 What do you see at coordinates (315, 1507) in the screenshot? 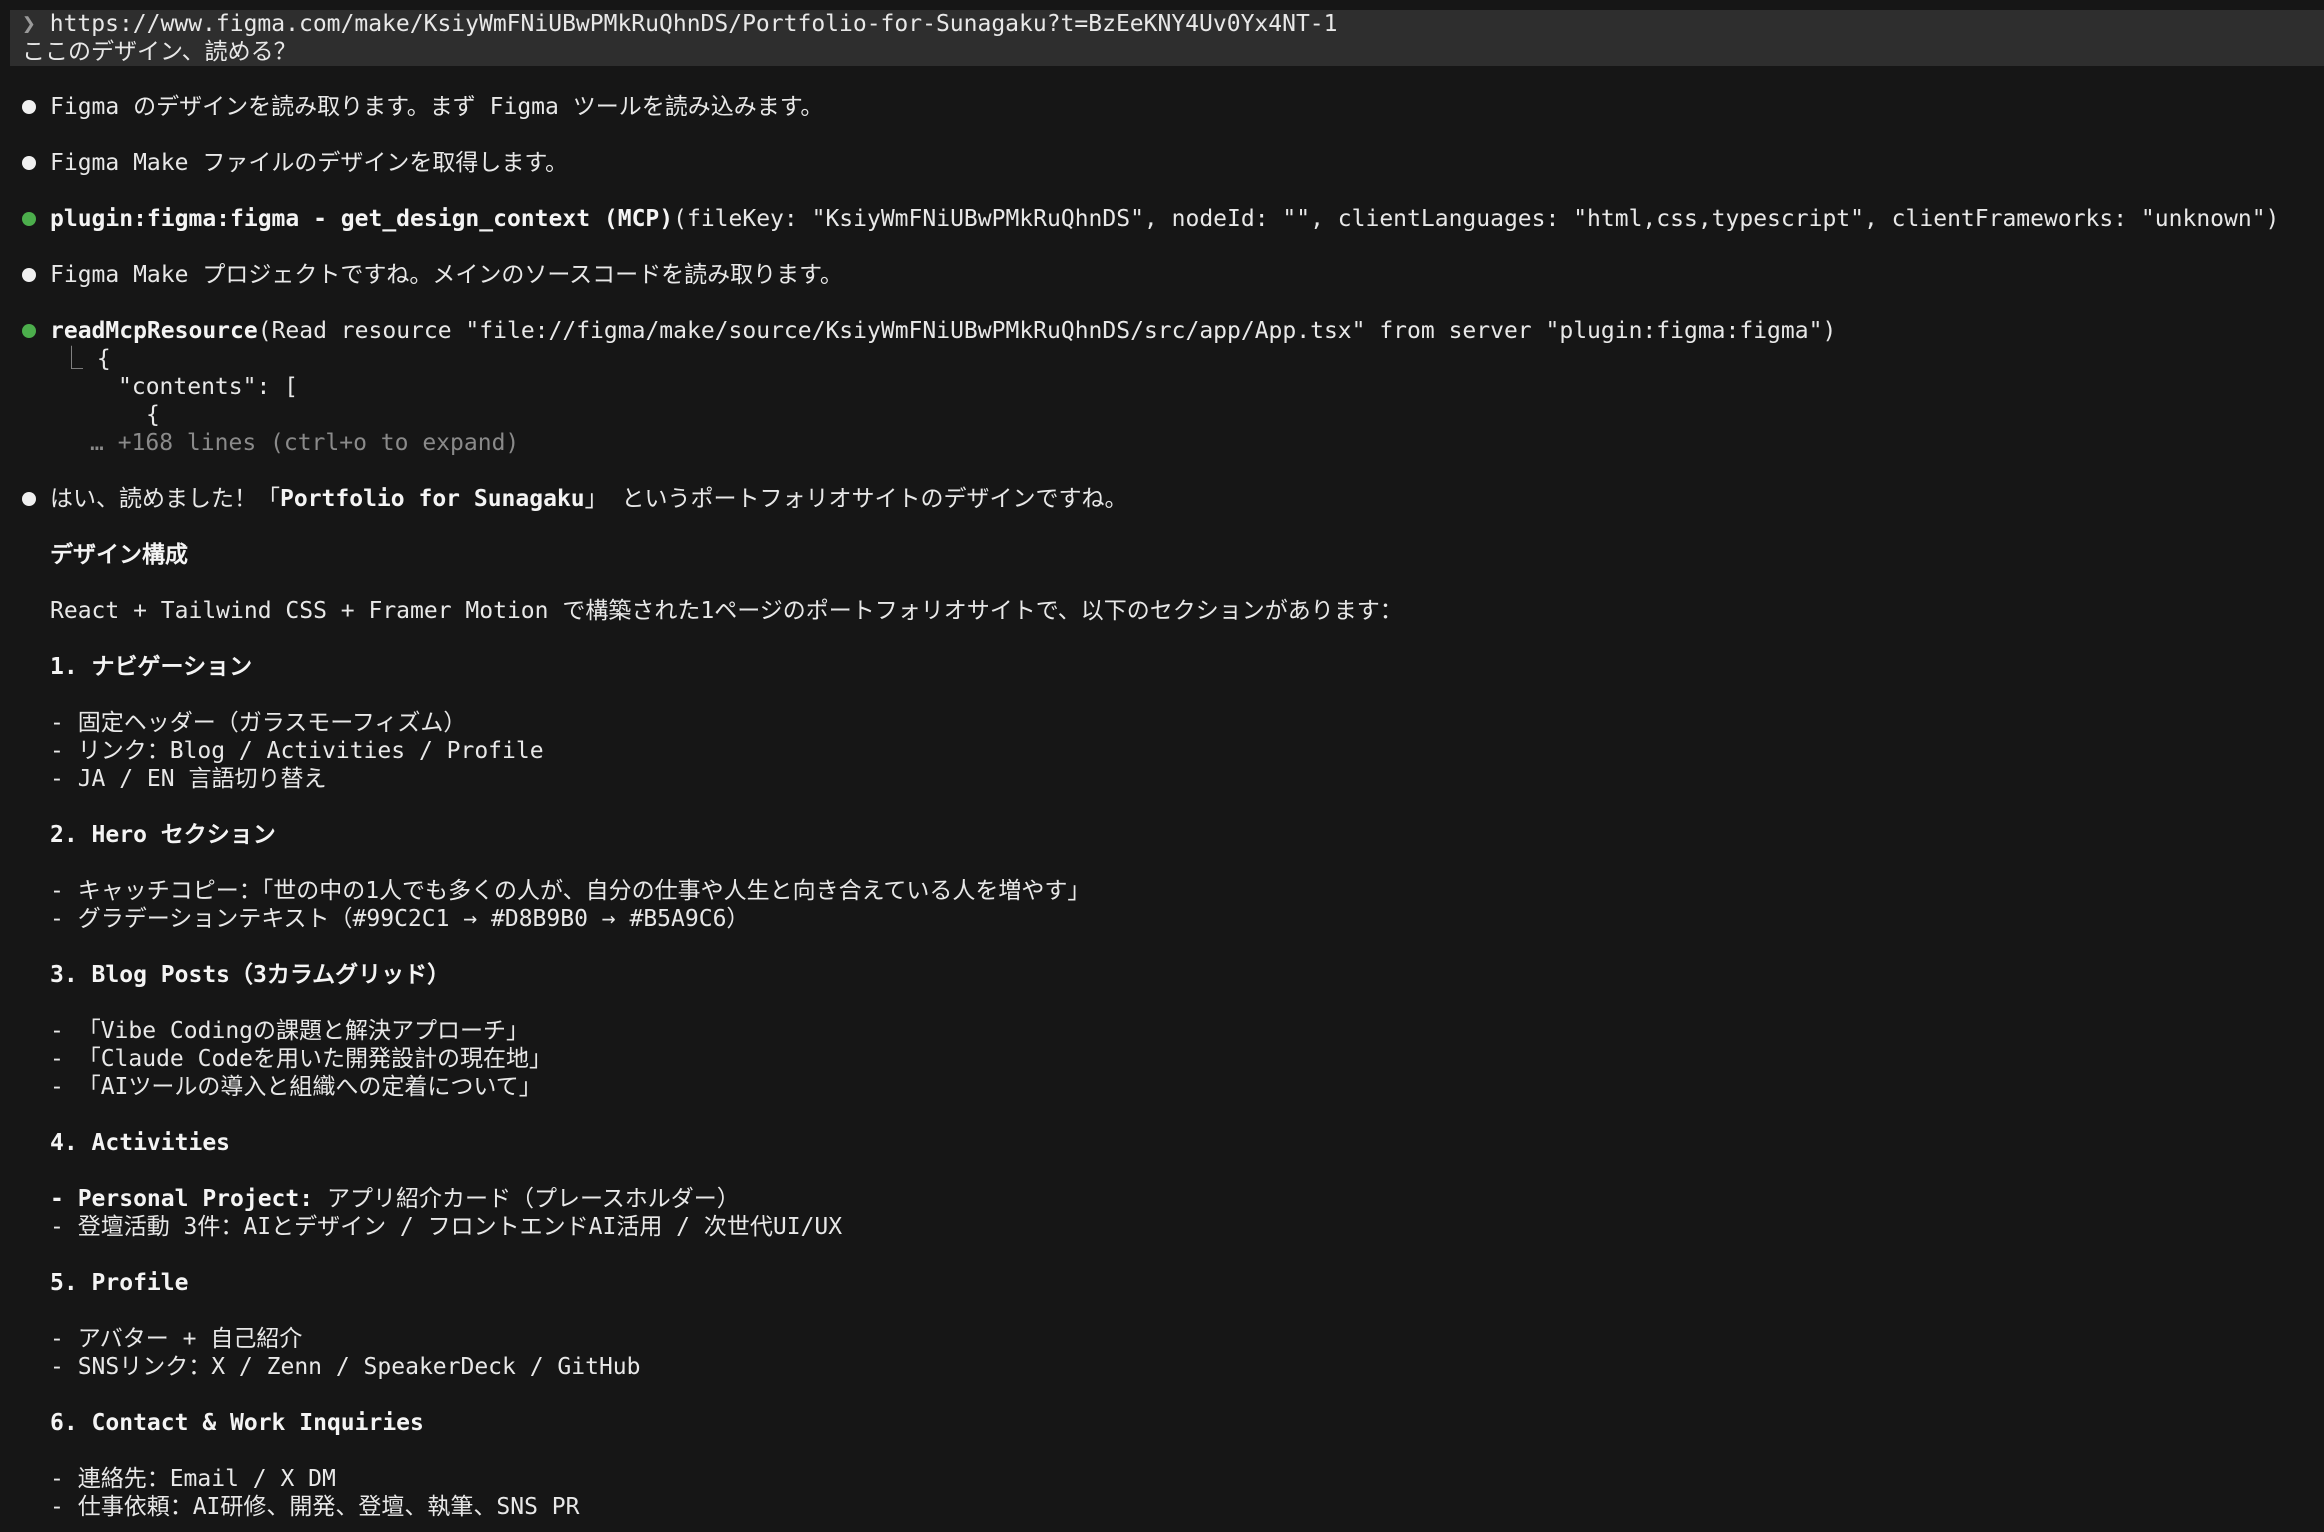
I see `list-item: - 仕事依頼：AI研修、開発、登壇、執筆、SNS PR` at bounding box center [315, 1507].